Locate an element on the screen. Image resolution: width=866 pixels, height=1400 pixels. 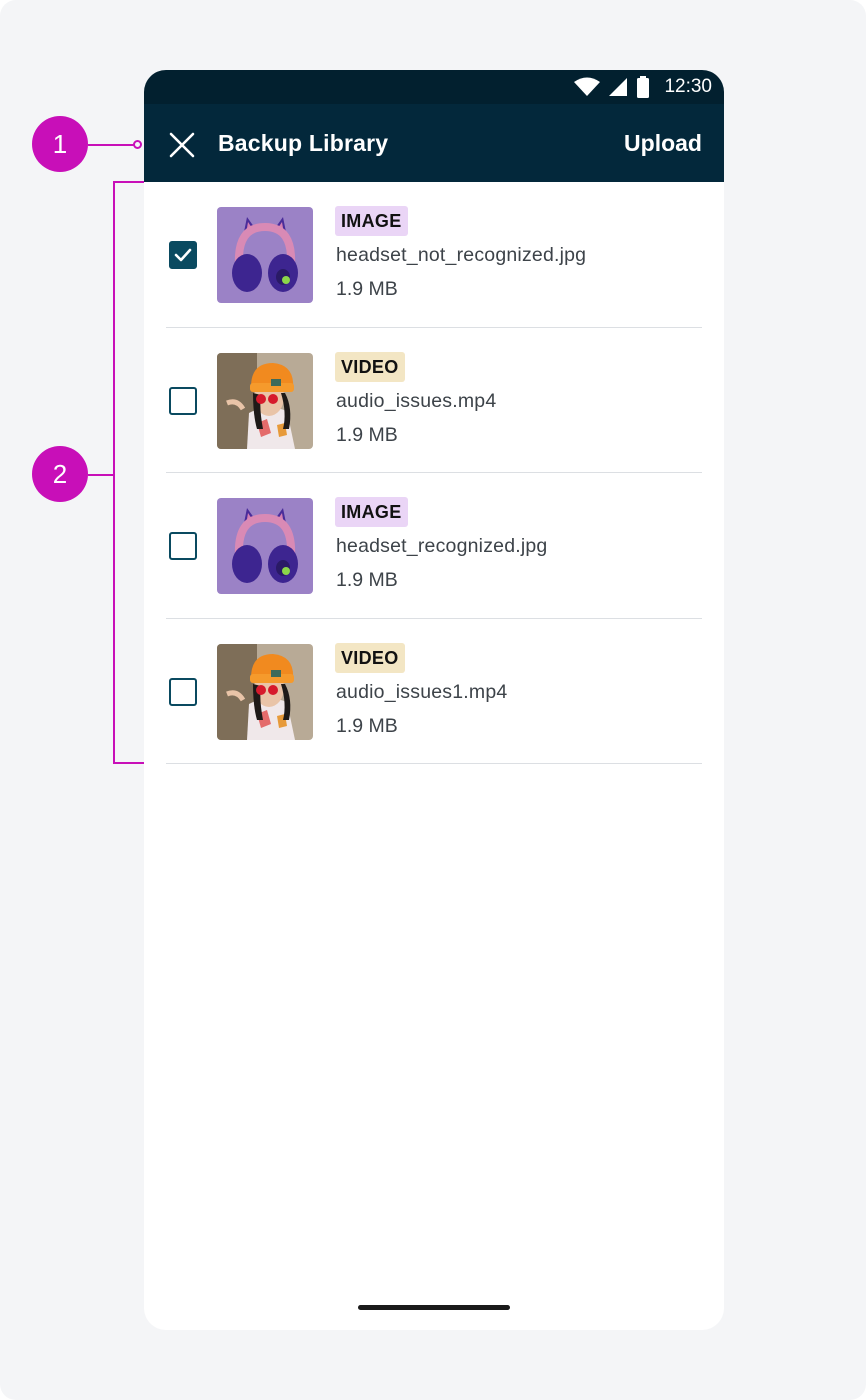
wifi-icon is located at coordinates (587, 86).